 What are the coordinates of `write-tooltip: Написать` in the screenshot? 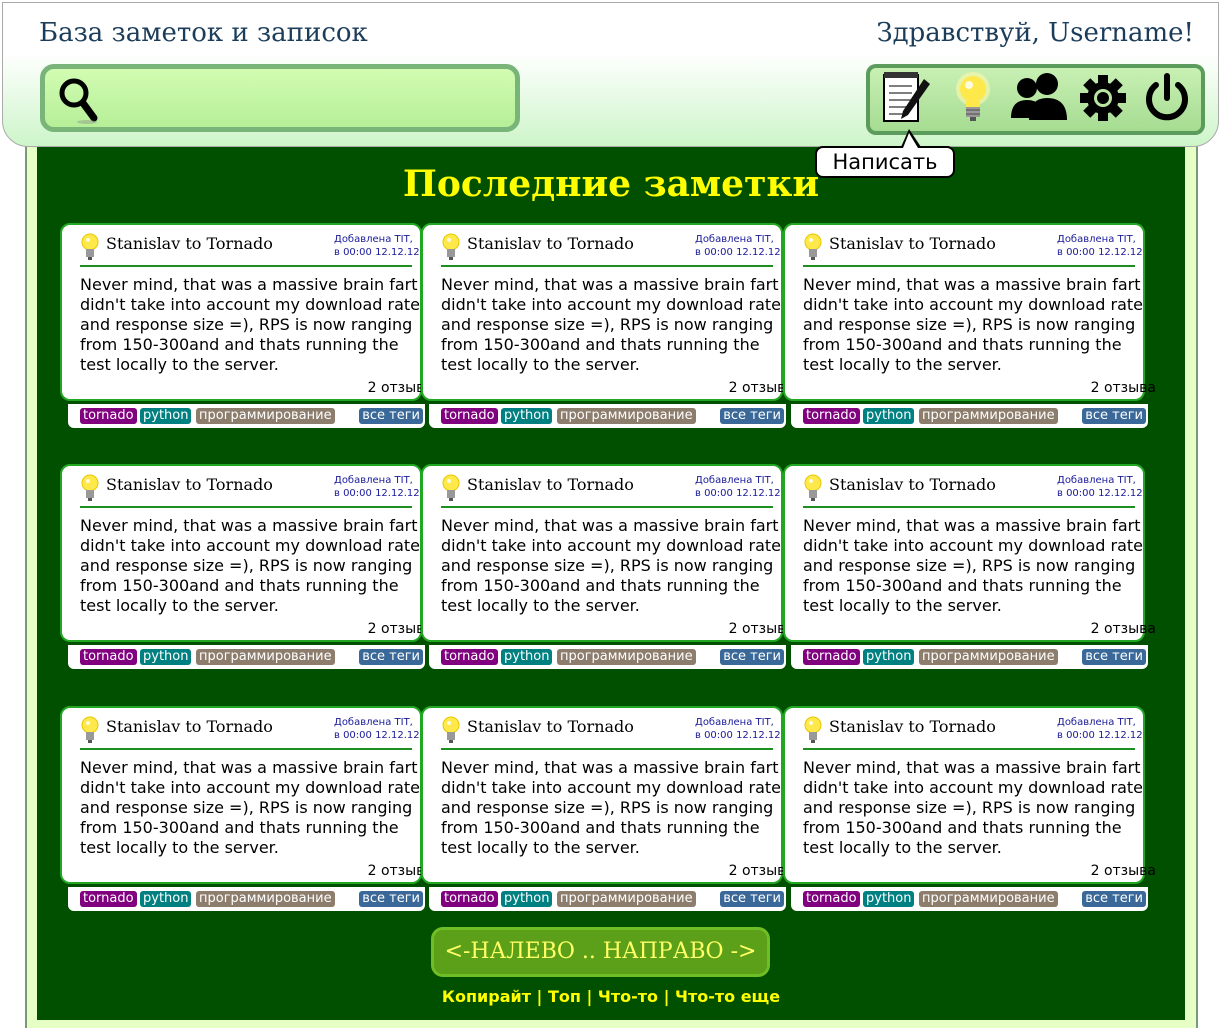 It's located at (885, 162).